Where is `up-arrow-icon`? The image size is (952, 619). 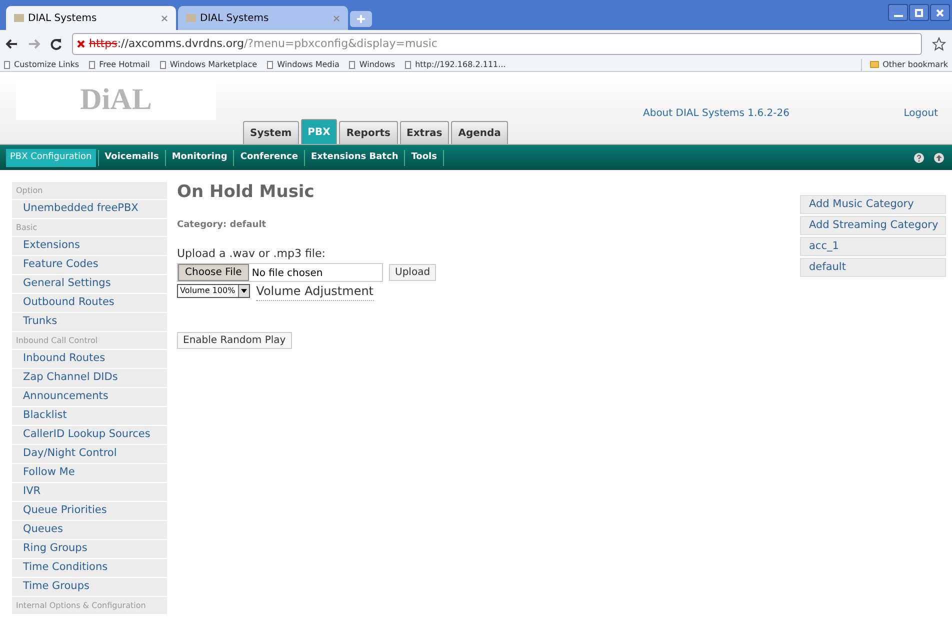 up-arrow-icon is located at coordinates (939, 157).